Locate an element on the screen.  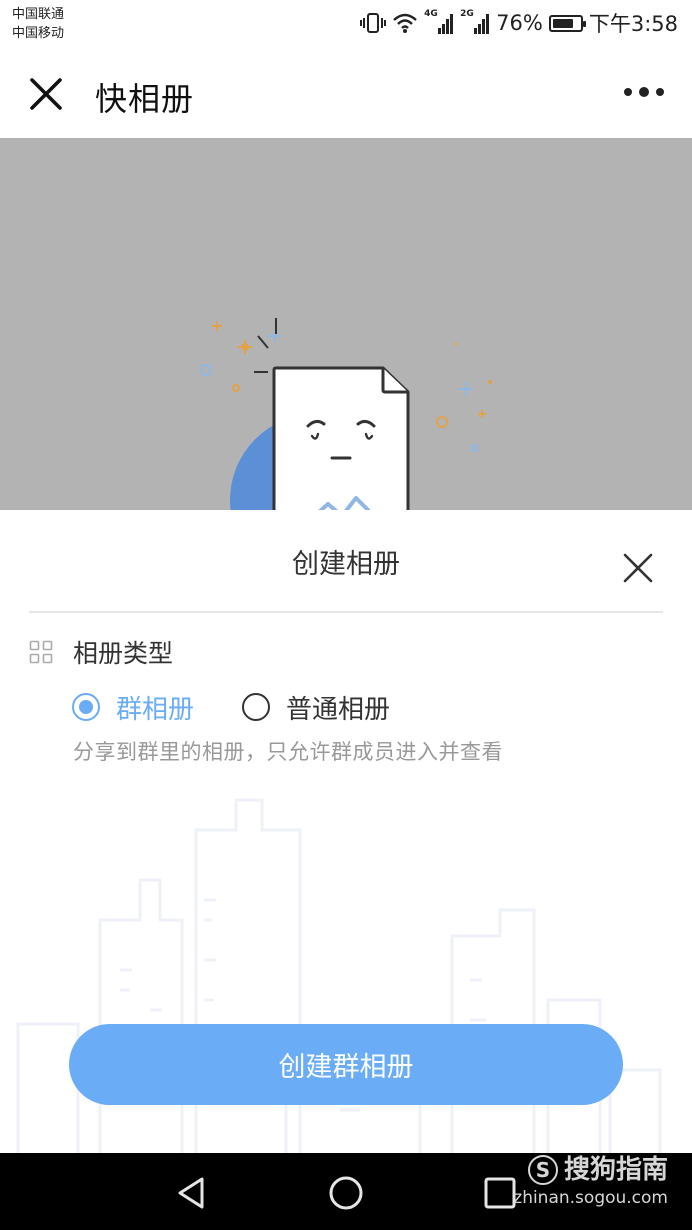
album-type-options: 群相册 普通相册 is located at coordinates (255, 707).